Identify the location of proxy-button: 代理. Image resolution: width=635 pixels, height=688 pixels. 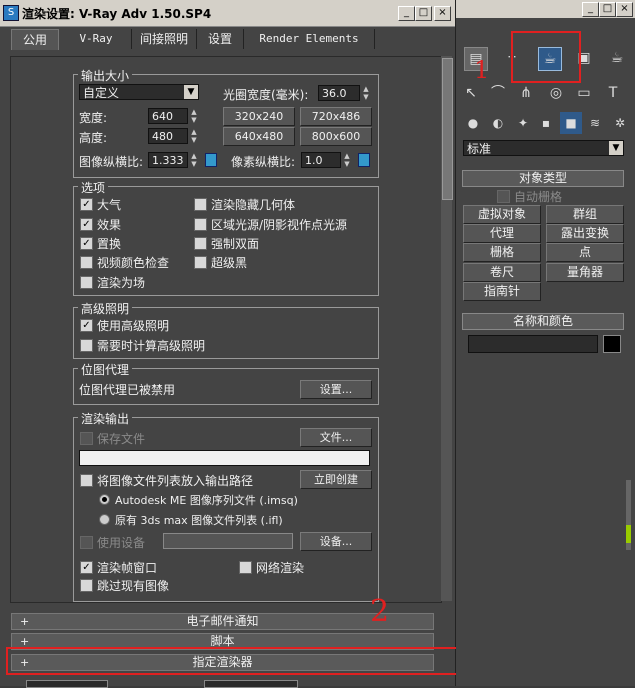
(502, 233).